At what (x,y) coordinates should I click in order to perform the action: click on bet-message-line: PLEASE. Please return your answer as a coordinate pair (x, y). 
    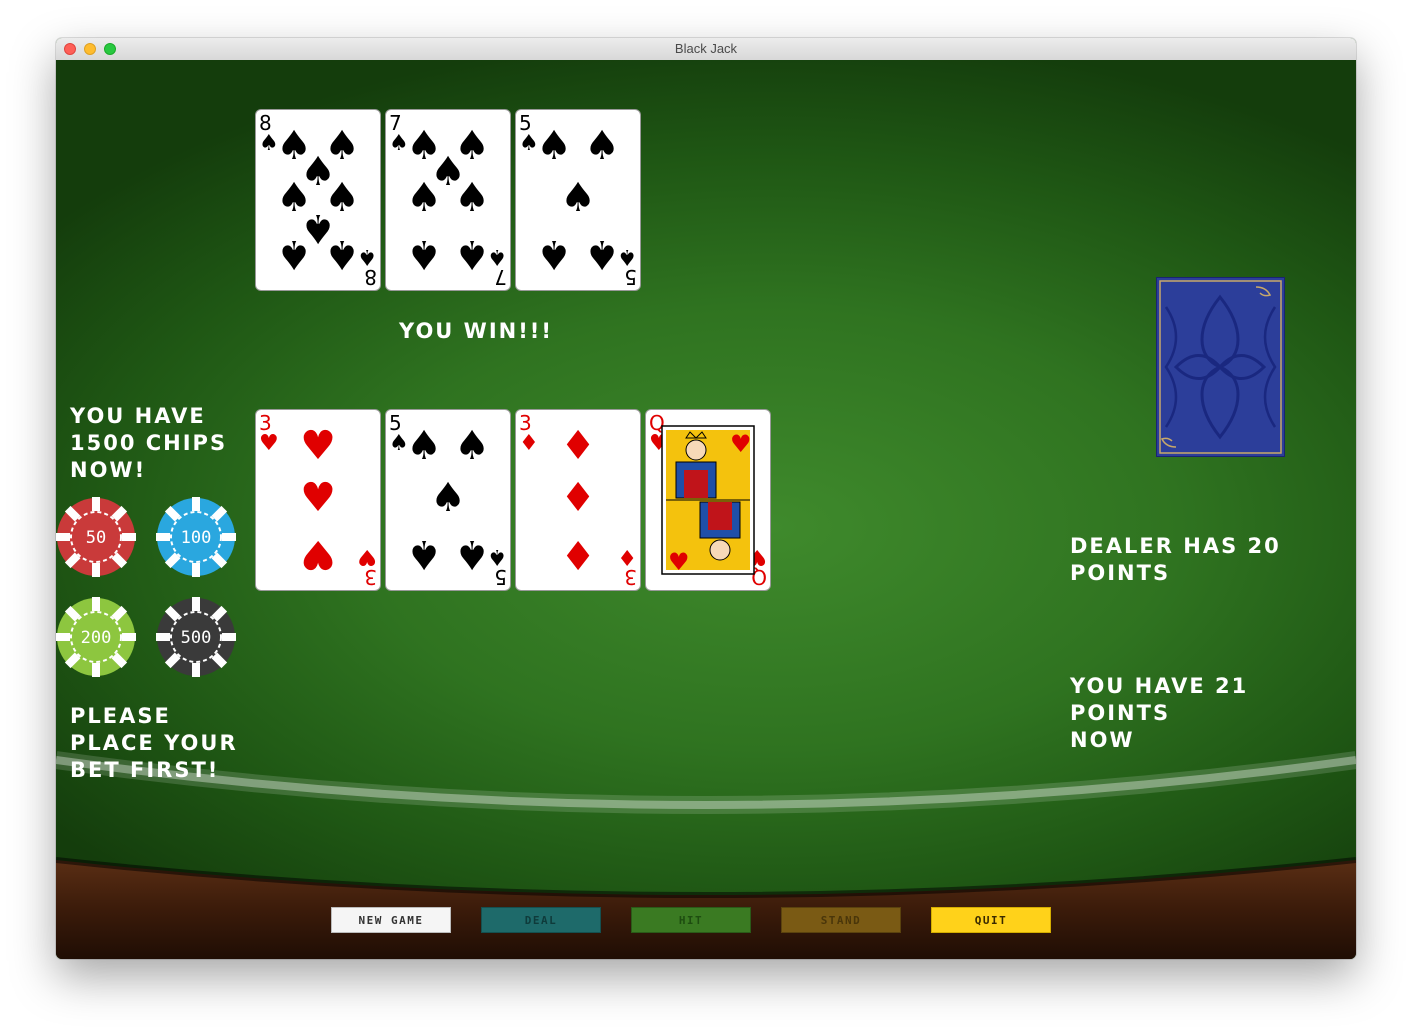
    Looking at the image, I should click on (120, 716).